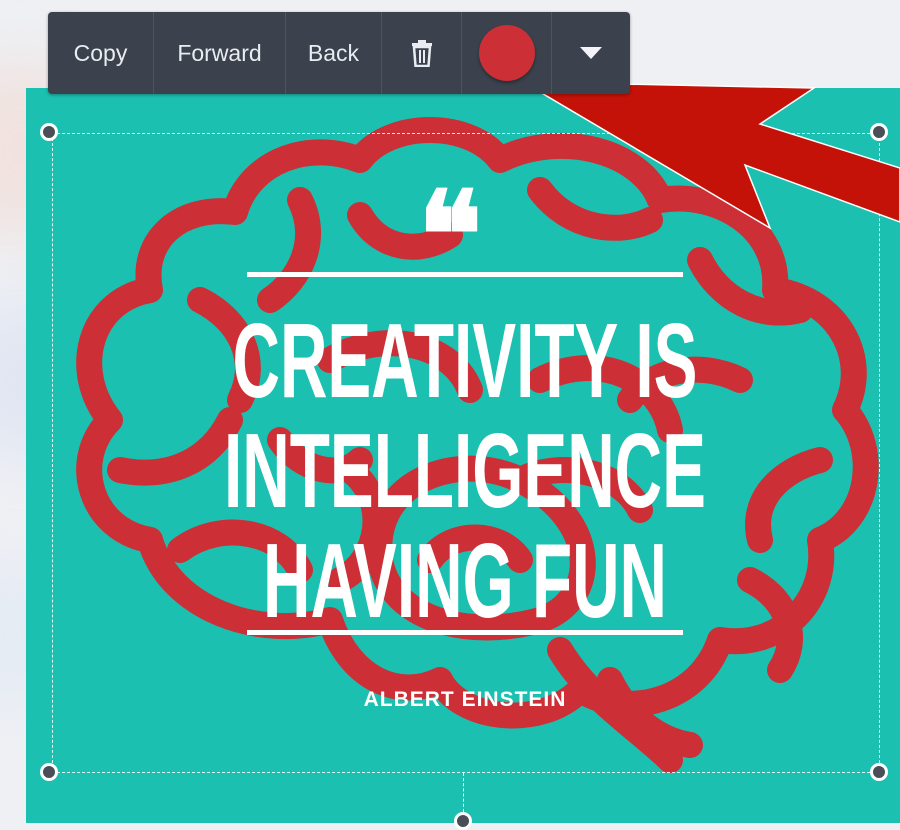 This screenshot has height=830, width=900. Describe the element at coordinates (101, 53) in the screenshot. I see `copy-button: Copy` at that location.